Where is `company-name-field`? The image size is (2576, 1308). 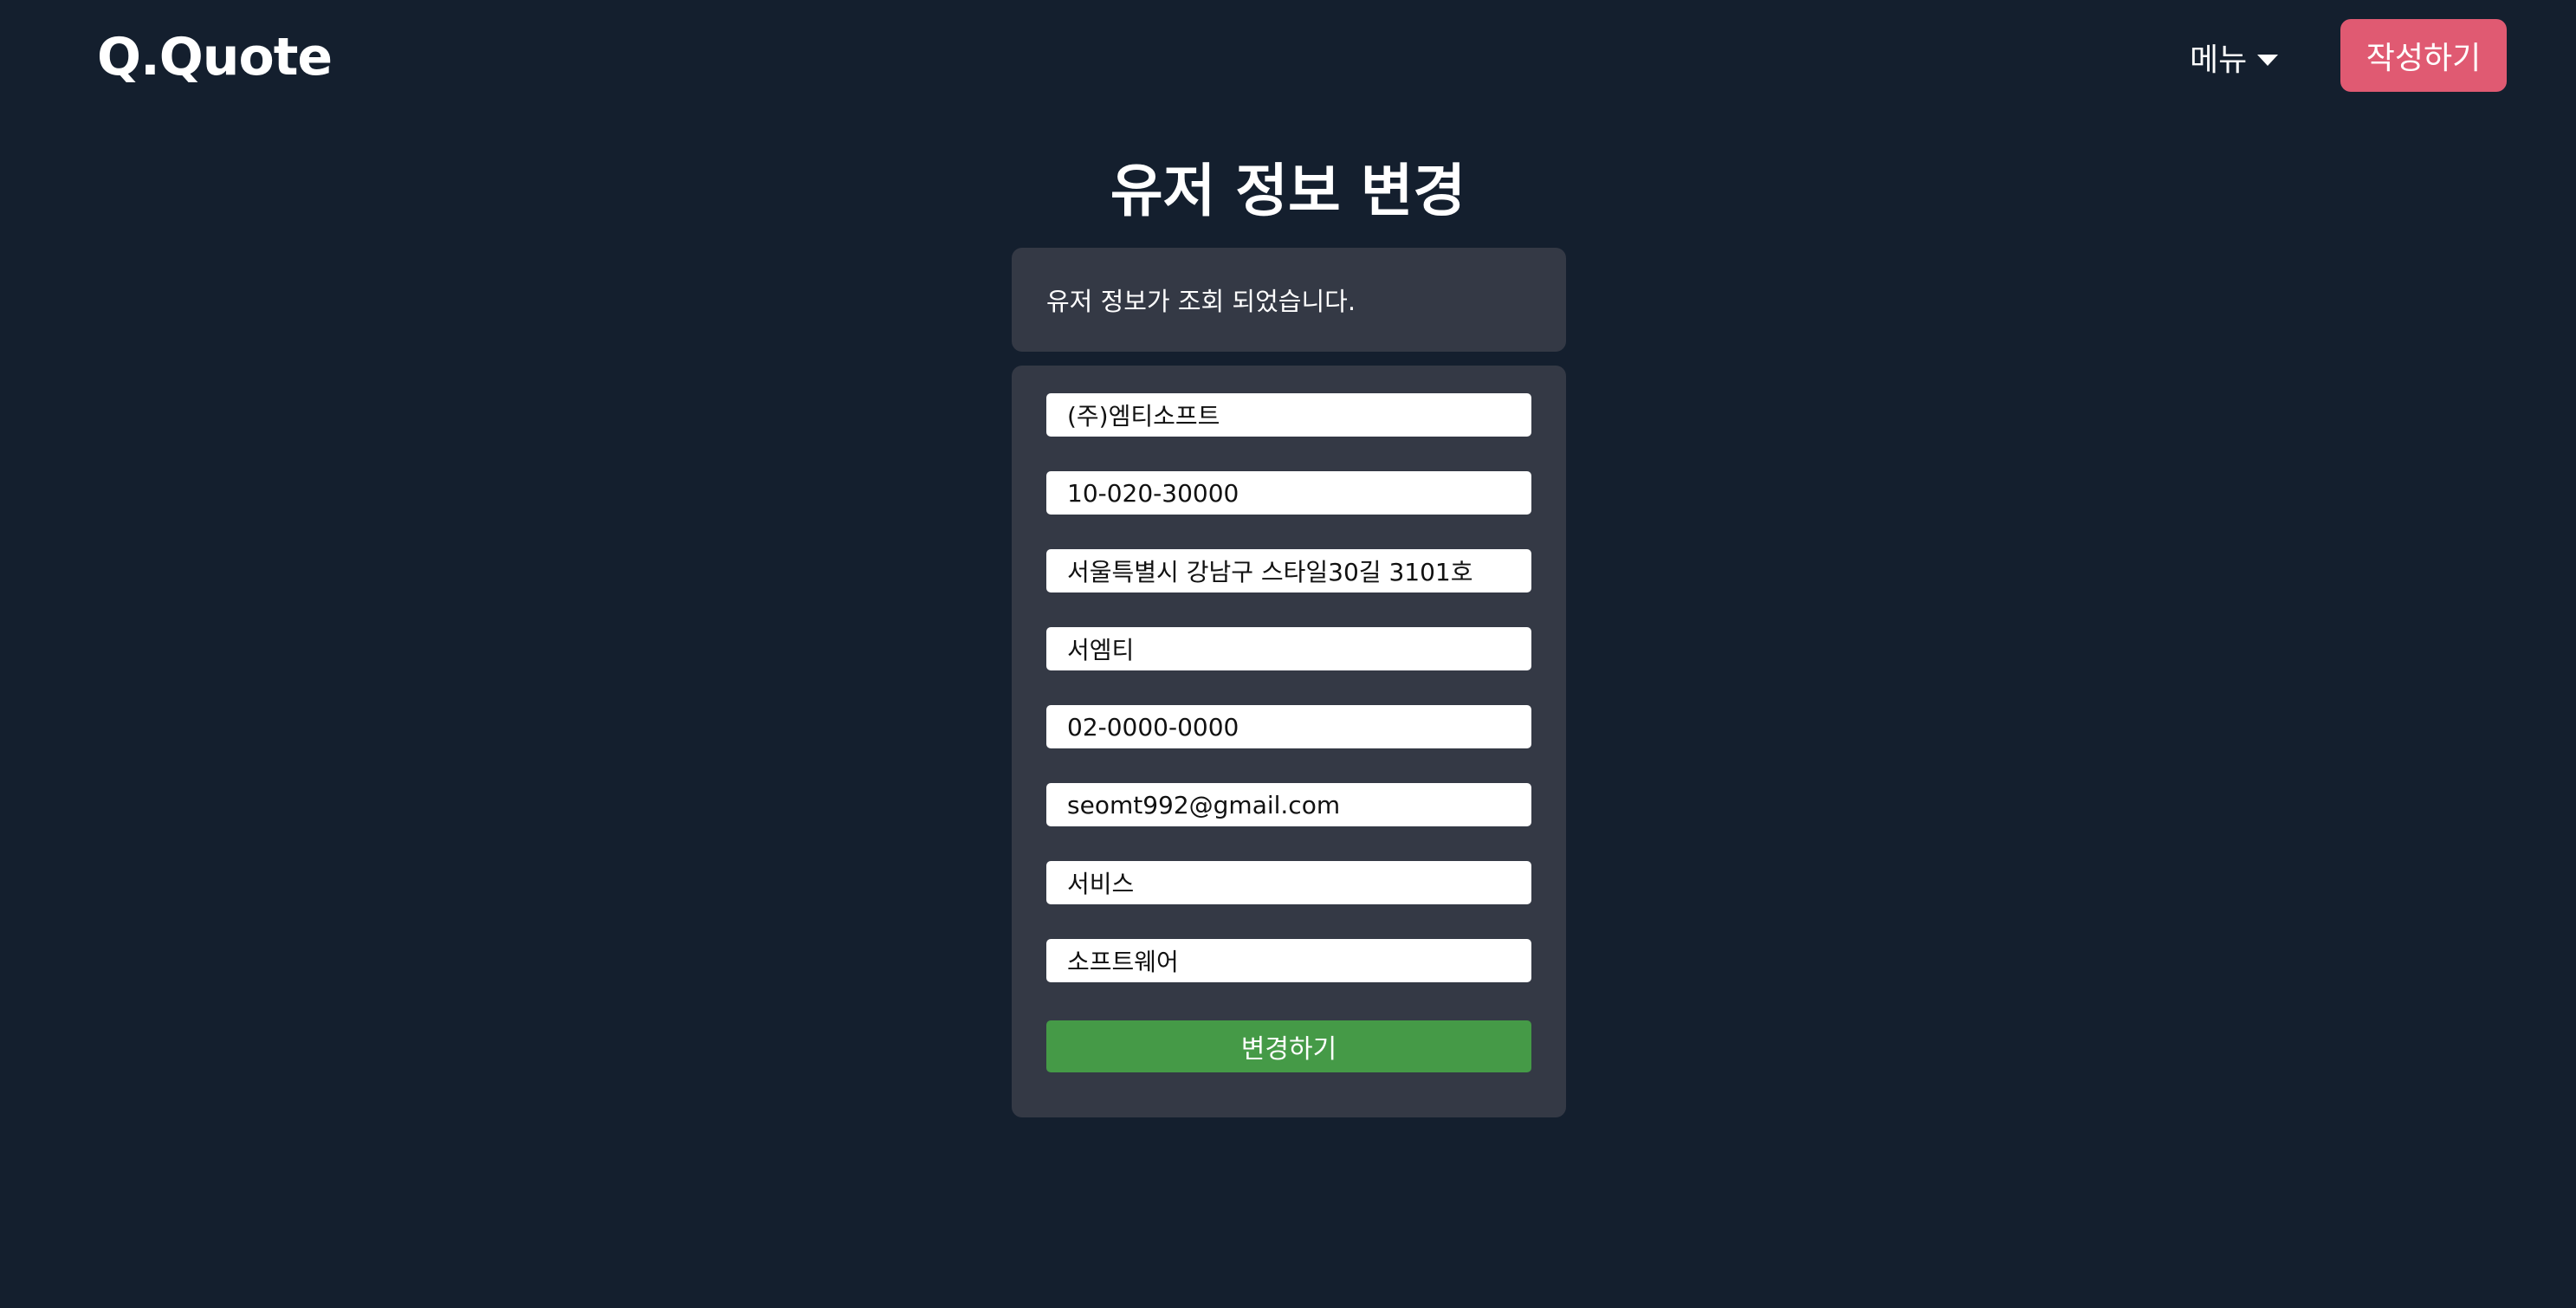
company-name-field is located at coordinates (1288, 415).